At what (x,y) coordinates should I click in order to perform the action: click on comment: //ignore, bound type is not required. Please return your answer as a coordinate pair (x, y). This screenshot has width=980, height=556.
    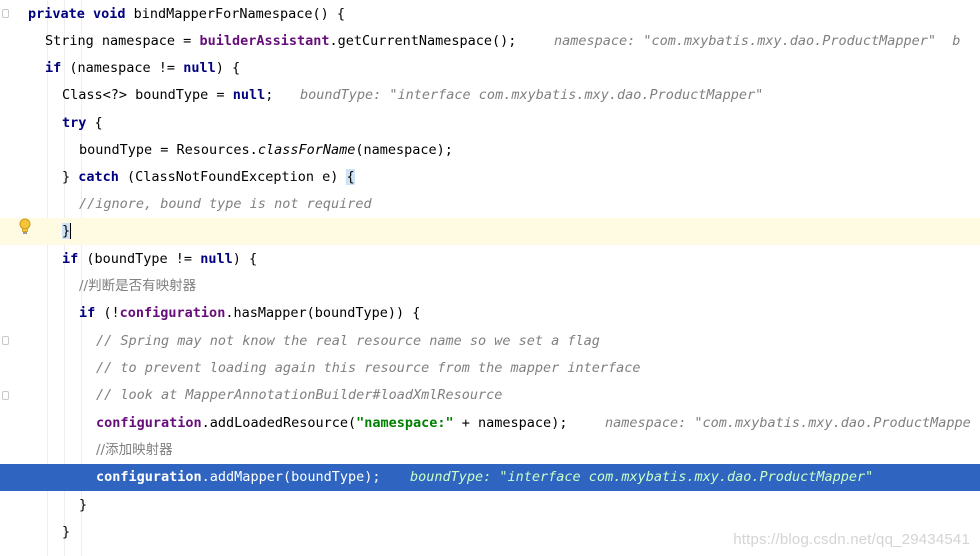
    Looking at the image, I should click on (225, 204).